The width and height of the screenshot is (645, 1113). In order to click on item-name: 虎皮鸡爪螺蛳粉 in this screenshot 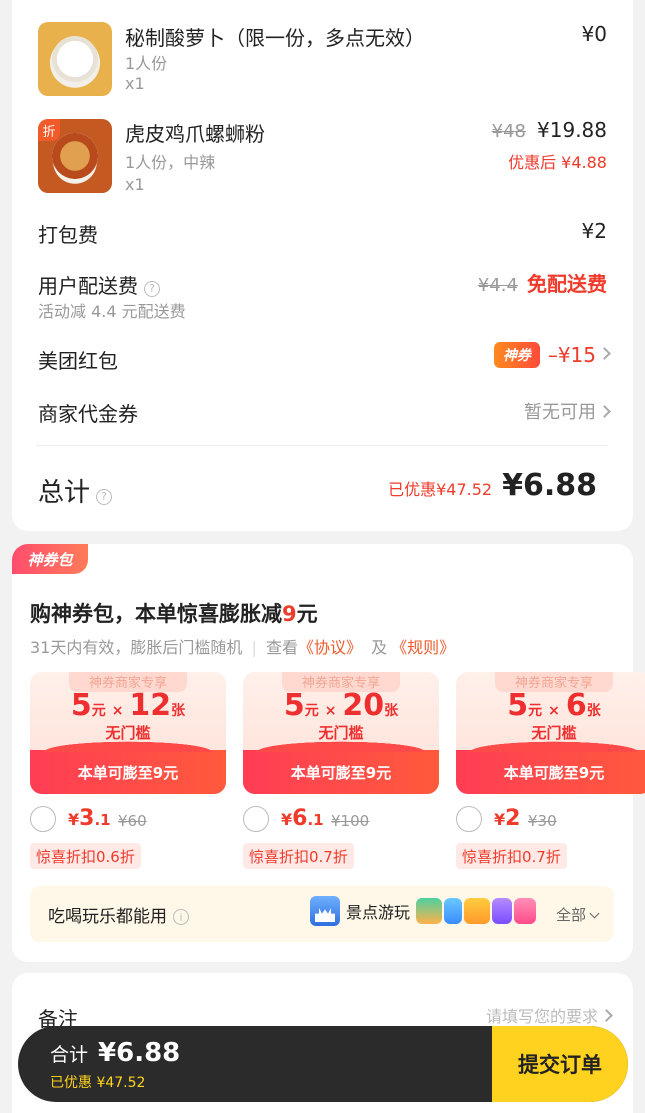, I will do `click(195, 134)`.